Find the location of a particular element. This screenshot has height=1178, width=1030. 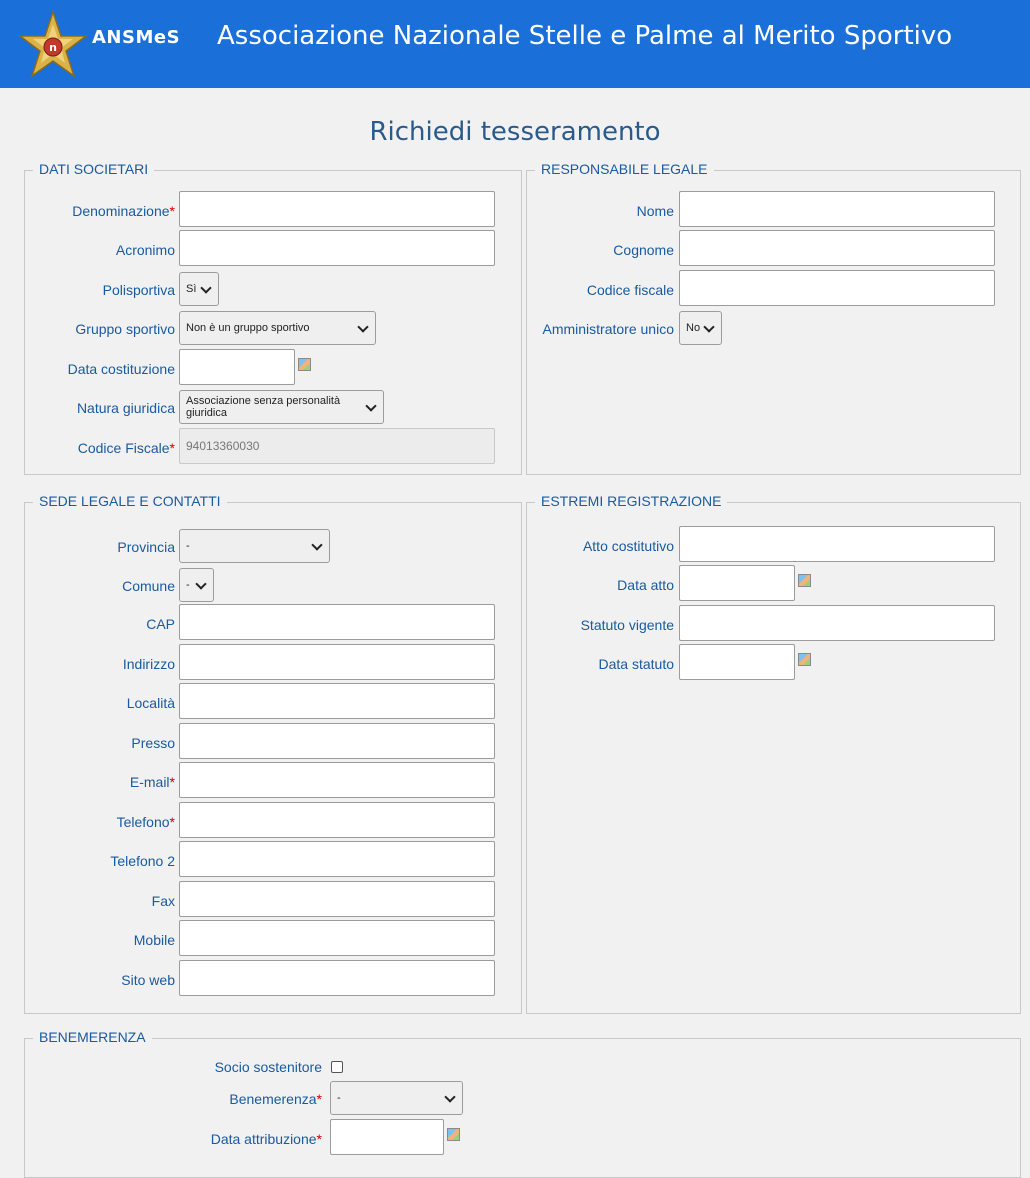

mobile-input is located at coordinates (337, 938).